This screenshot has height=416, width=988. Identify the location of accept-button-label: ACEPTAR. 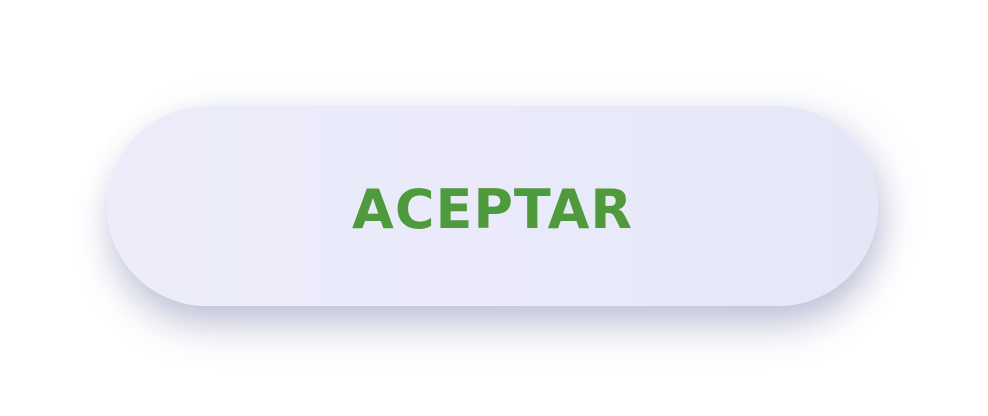
(492, 209).